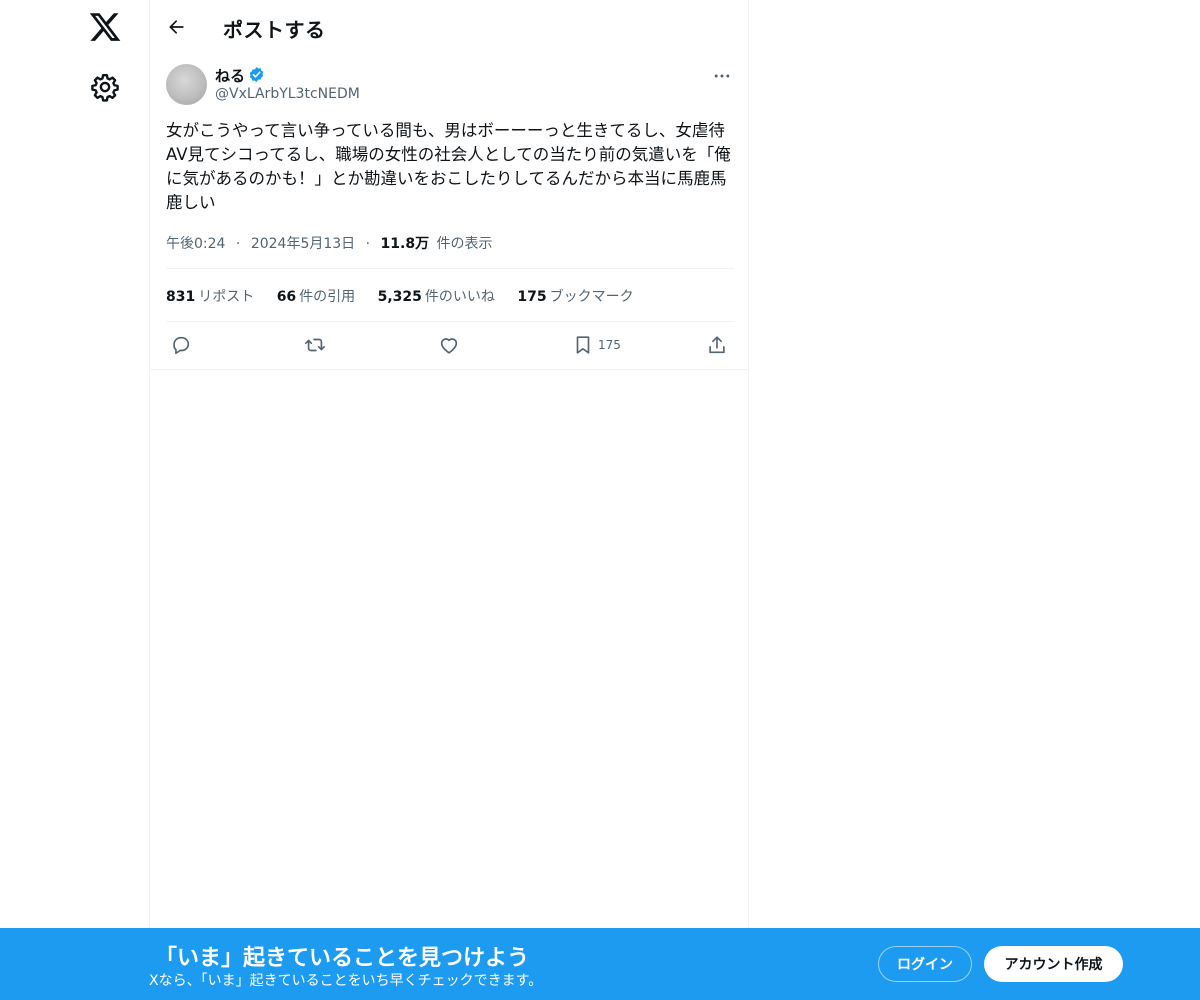 The image size is (1200, 1000). Describe the element at coordinates (195, 244) in the screenshot. I see `post-time: 午後0:24` at that location.